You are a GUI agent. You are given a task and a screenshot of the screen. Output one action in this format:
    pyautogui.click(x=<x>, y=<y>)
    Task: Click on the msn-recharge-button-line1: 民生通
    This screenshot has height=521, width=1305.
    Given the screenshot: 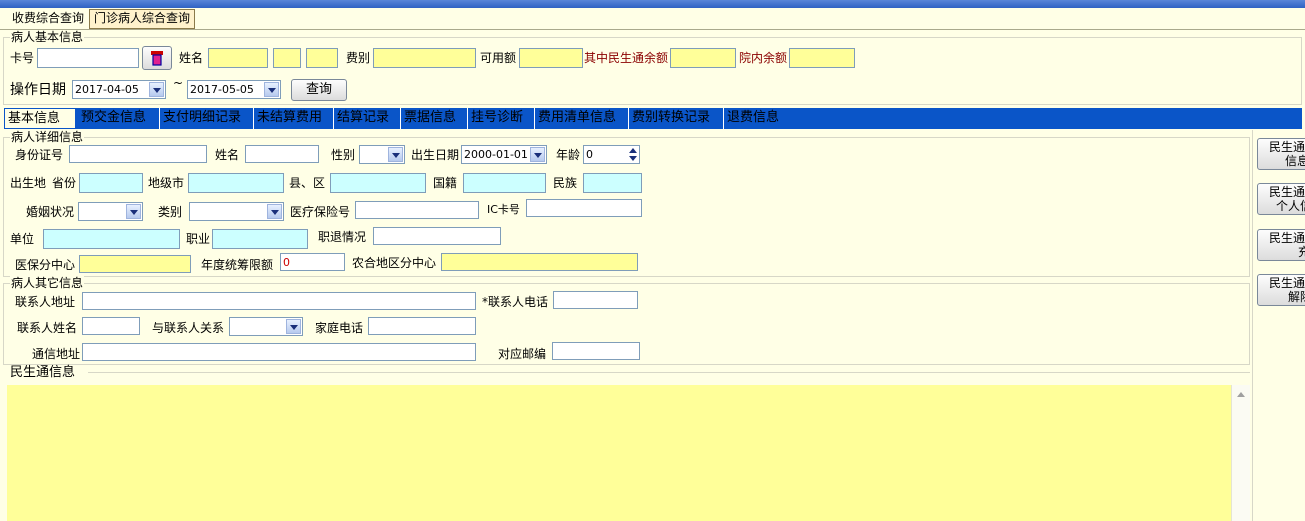 What is the action you would take?
    pyautogui.click(x=1286, y=238)
    